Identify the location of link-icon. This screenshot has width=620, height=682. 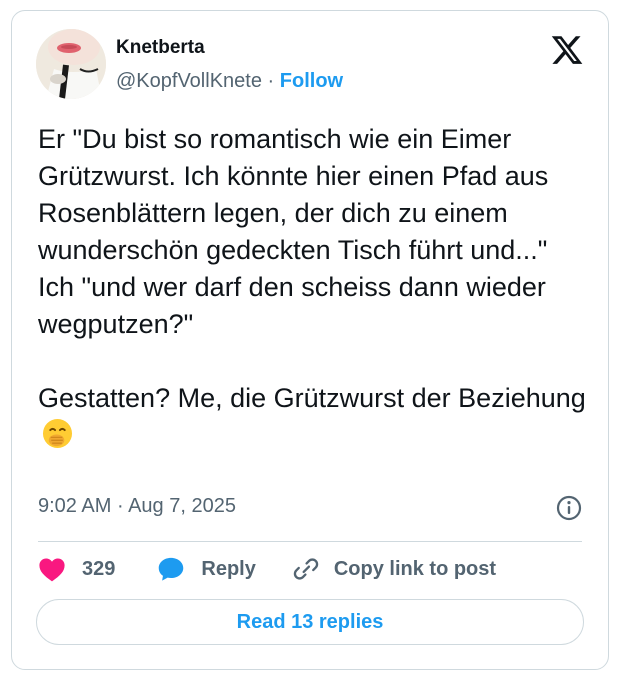
(306, 569).